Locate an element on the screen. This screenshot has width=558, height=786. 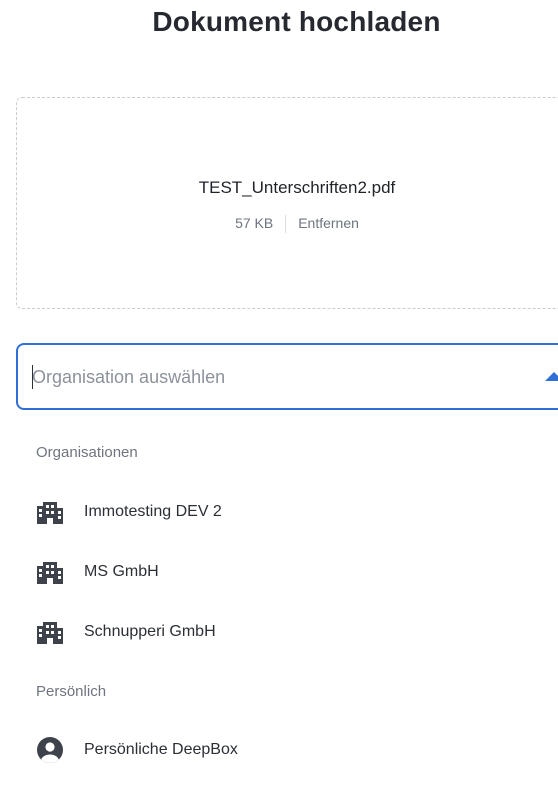
text-cursor is located at coordinates (32, 377).